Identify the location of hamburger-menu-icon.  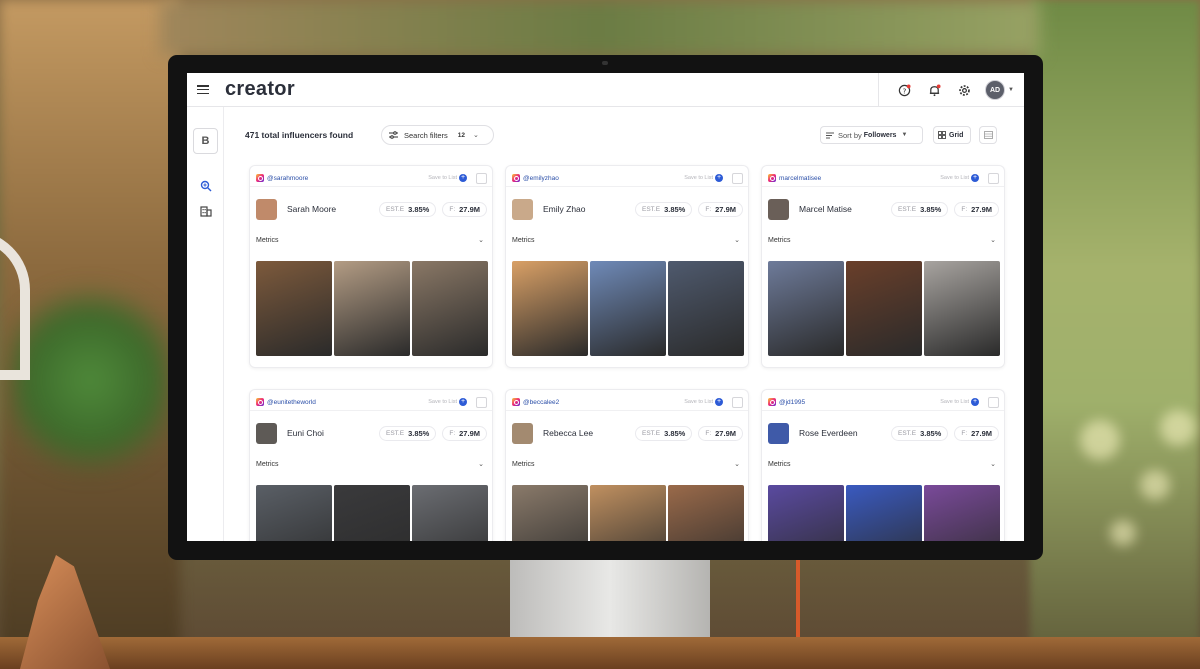
(203, 89).